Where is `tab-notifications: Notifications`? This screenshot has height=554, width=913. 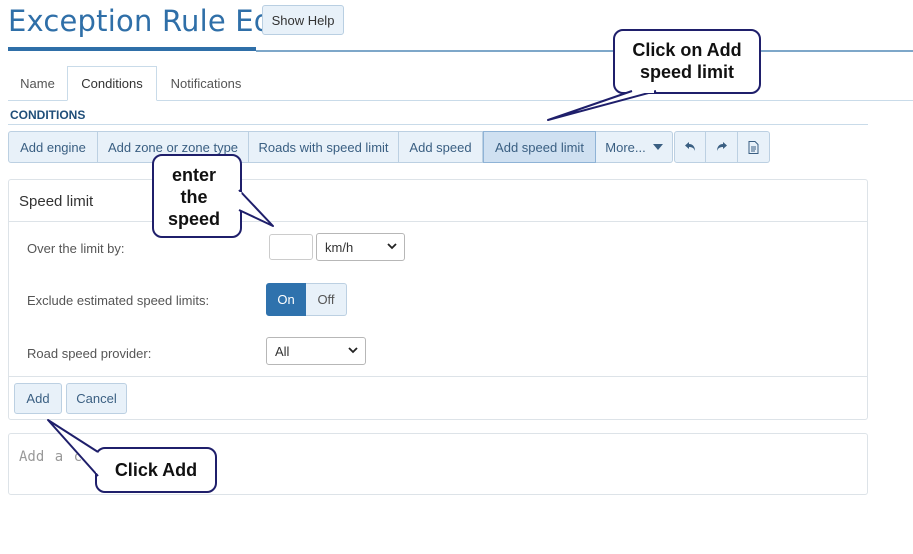 tab-notifications: Notifications is located at coordinates (206, 83).